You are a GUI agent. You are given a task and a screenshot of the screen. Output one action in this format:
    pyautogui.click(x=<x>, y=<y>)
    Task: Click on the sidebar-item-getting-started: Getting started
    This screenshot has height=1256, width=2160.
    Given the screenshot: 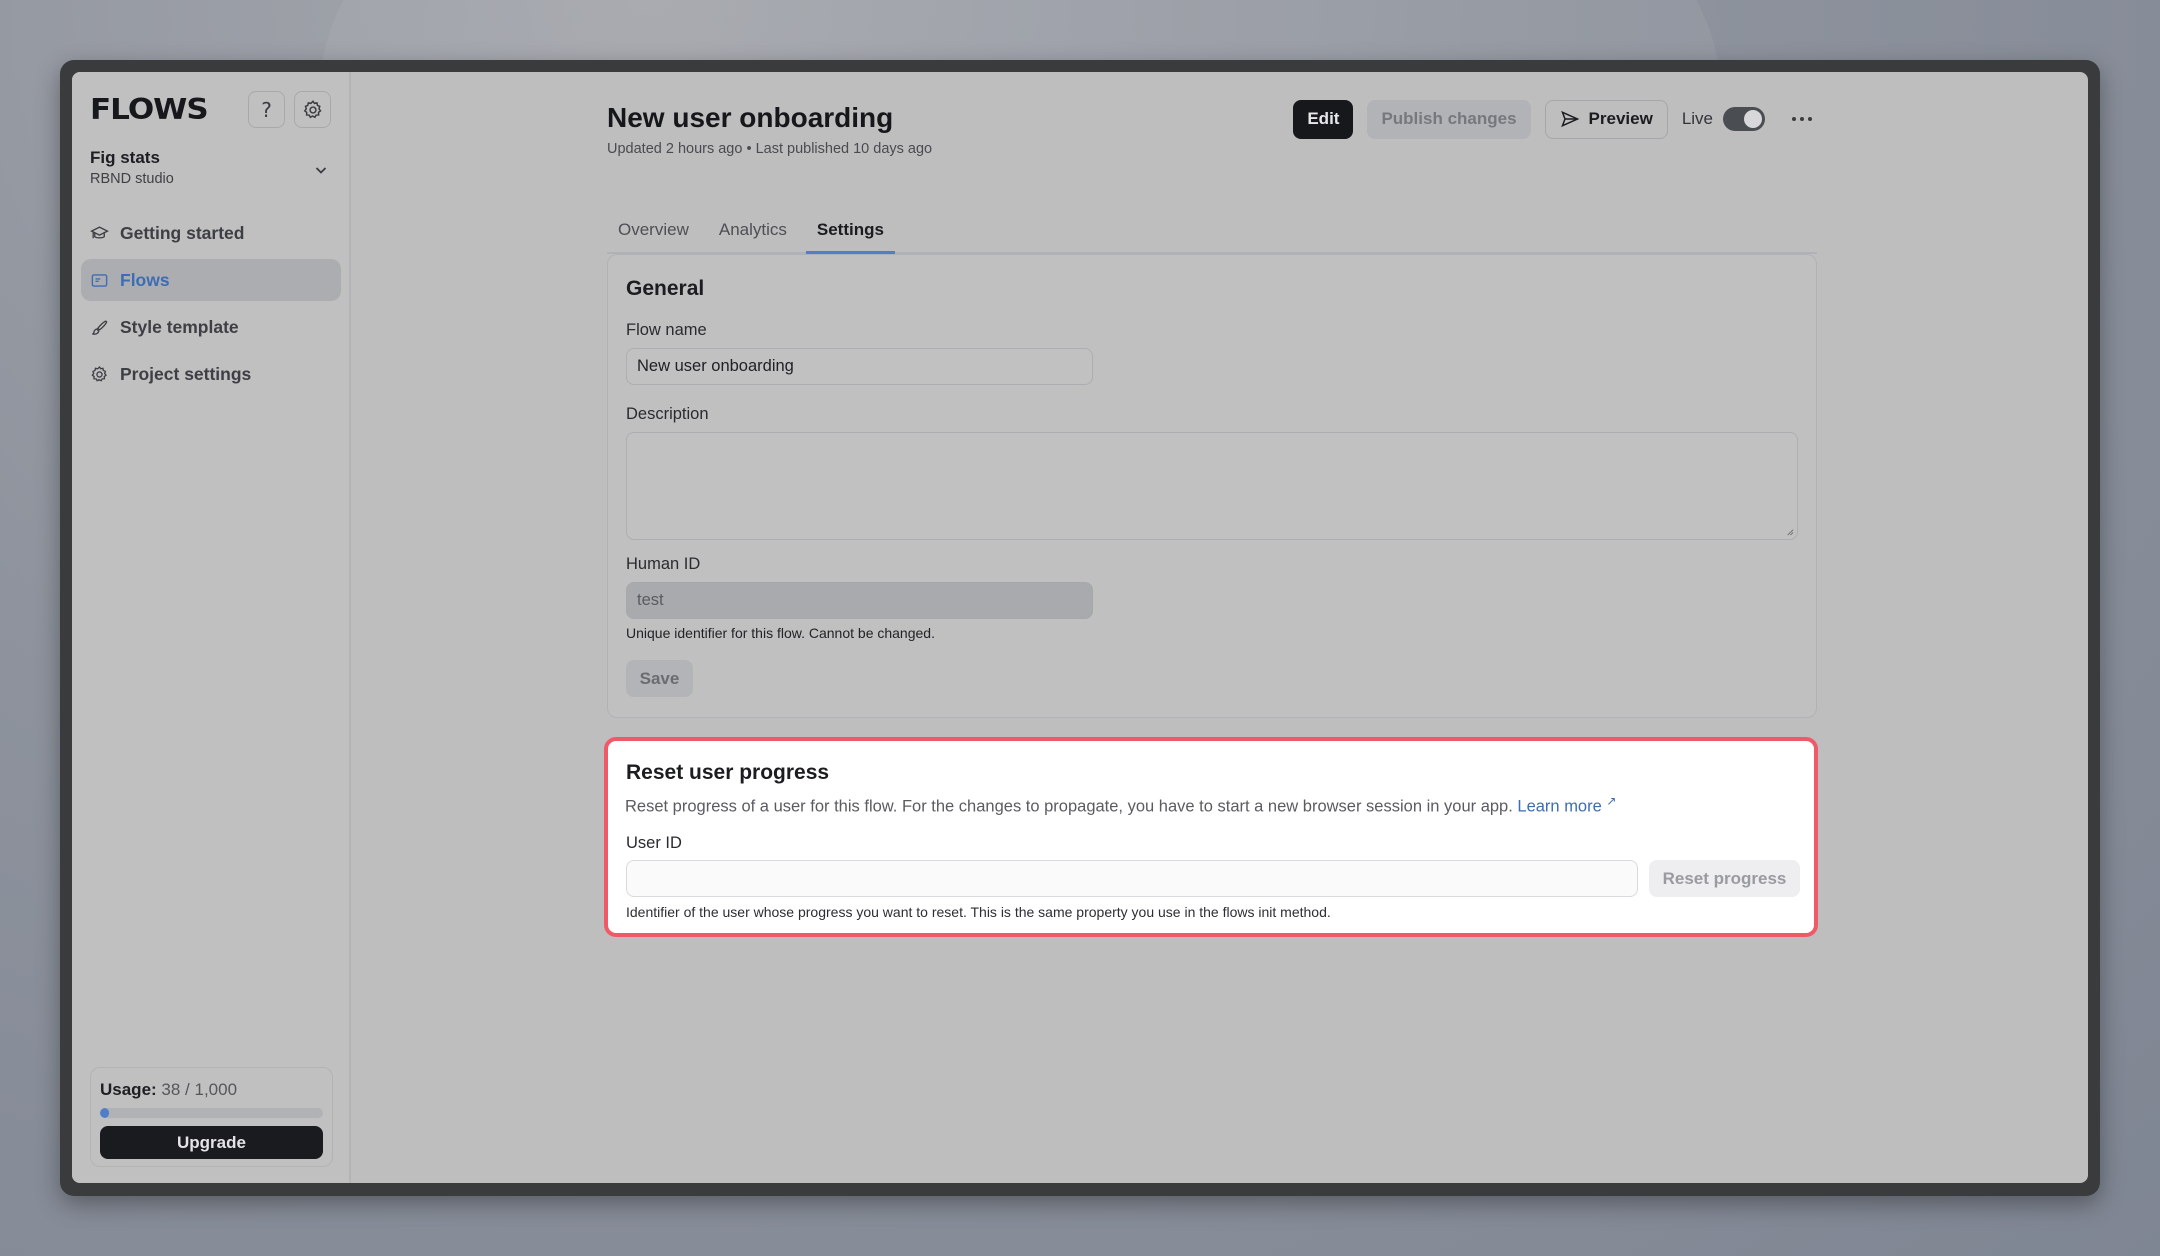 What is the action you would take?
    pyautogui.click(x=211, y=233)
    